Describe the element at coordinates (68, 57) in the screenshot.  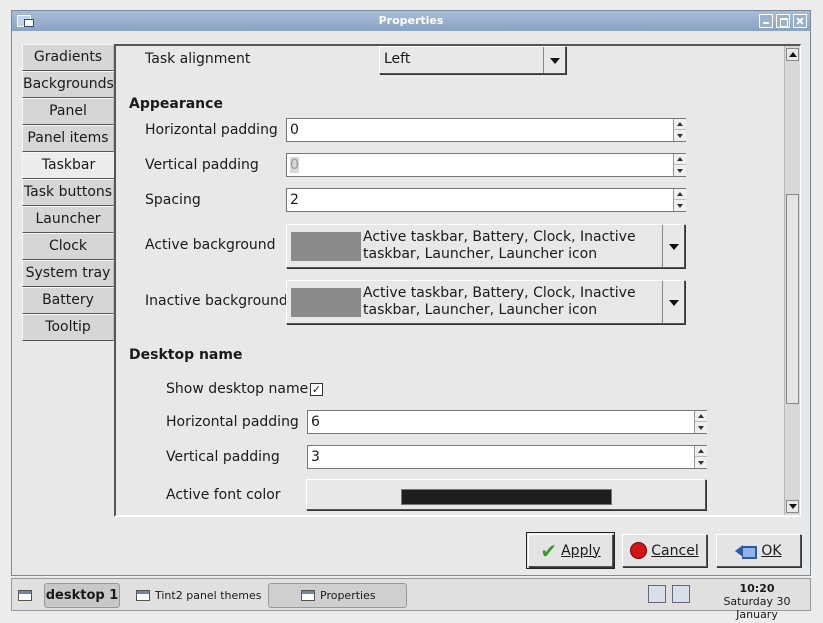
I see `tab-gradients: Gradients` at that location.